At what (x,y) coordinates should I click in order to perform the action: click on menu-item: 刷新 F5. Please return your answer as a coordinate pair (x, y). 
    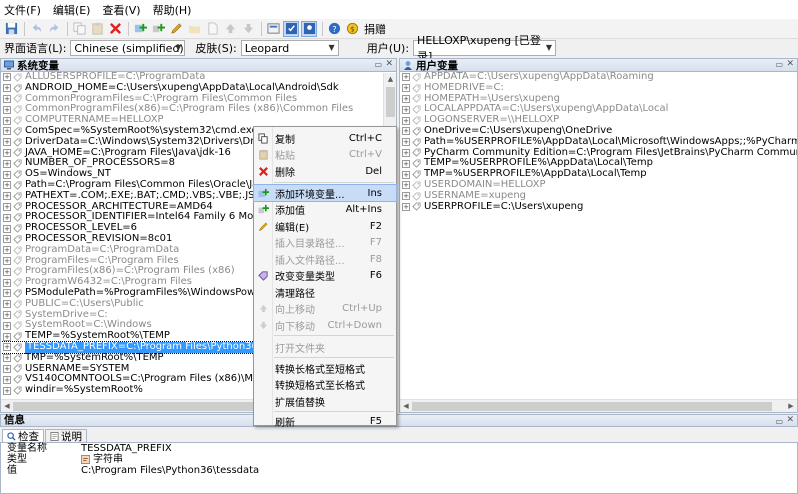
    Looking at the image, I should click on (325, 421).